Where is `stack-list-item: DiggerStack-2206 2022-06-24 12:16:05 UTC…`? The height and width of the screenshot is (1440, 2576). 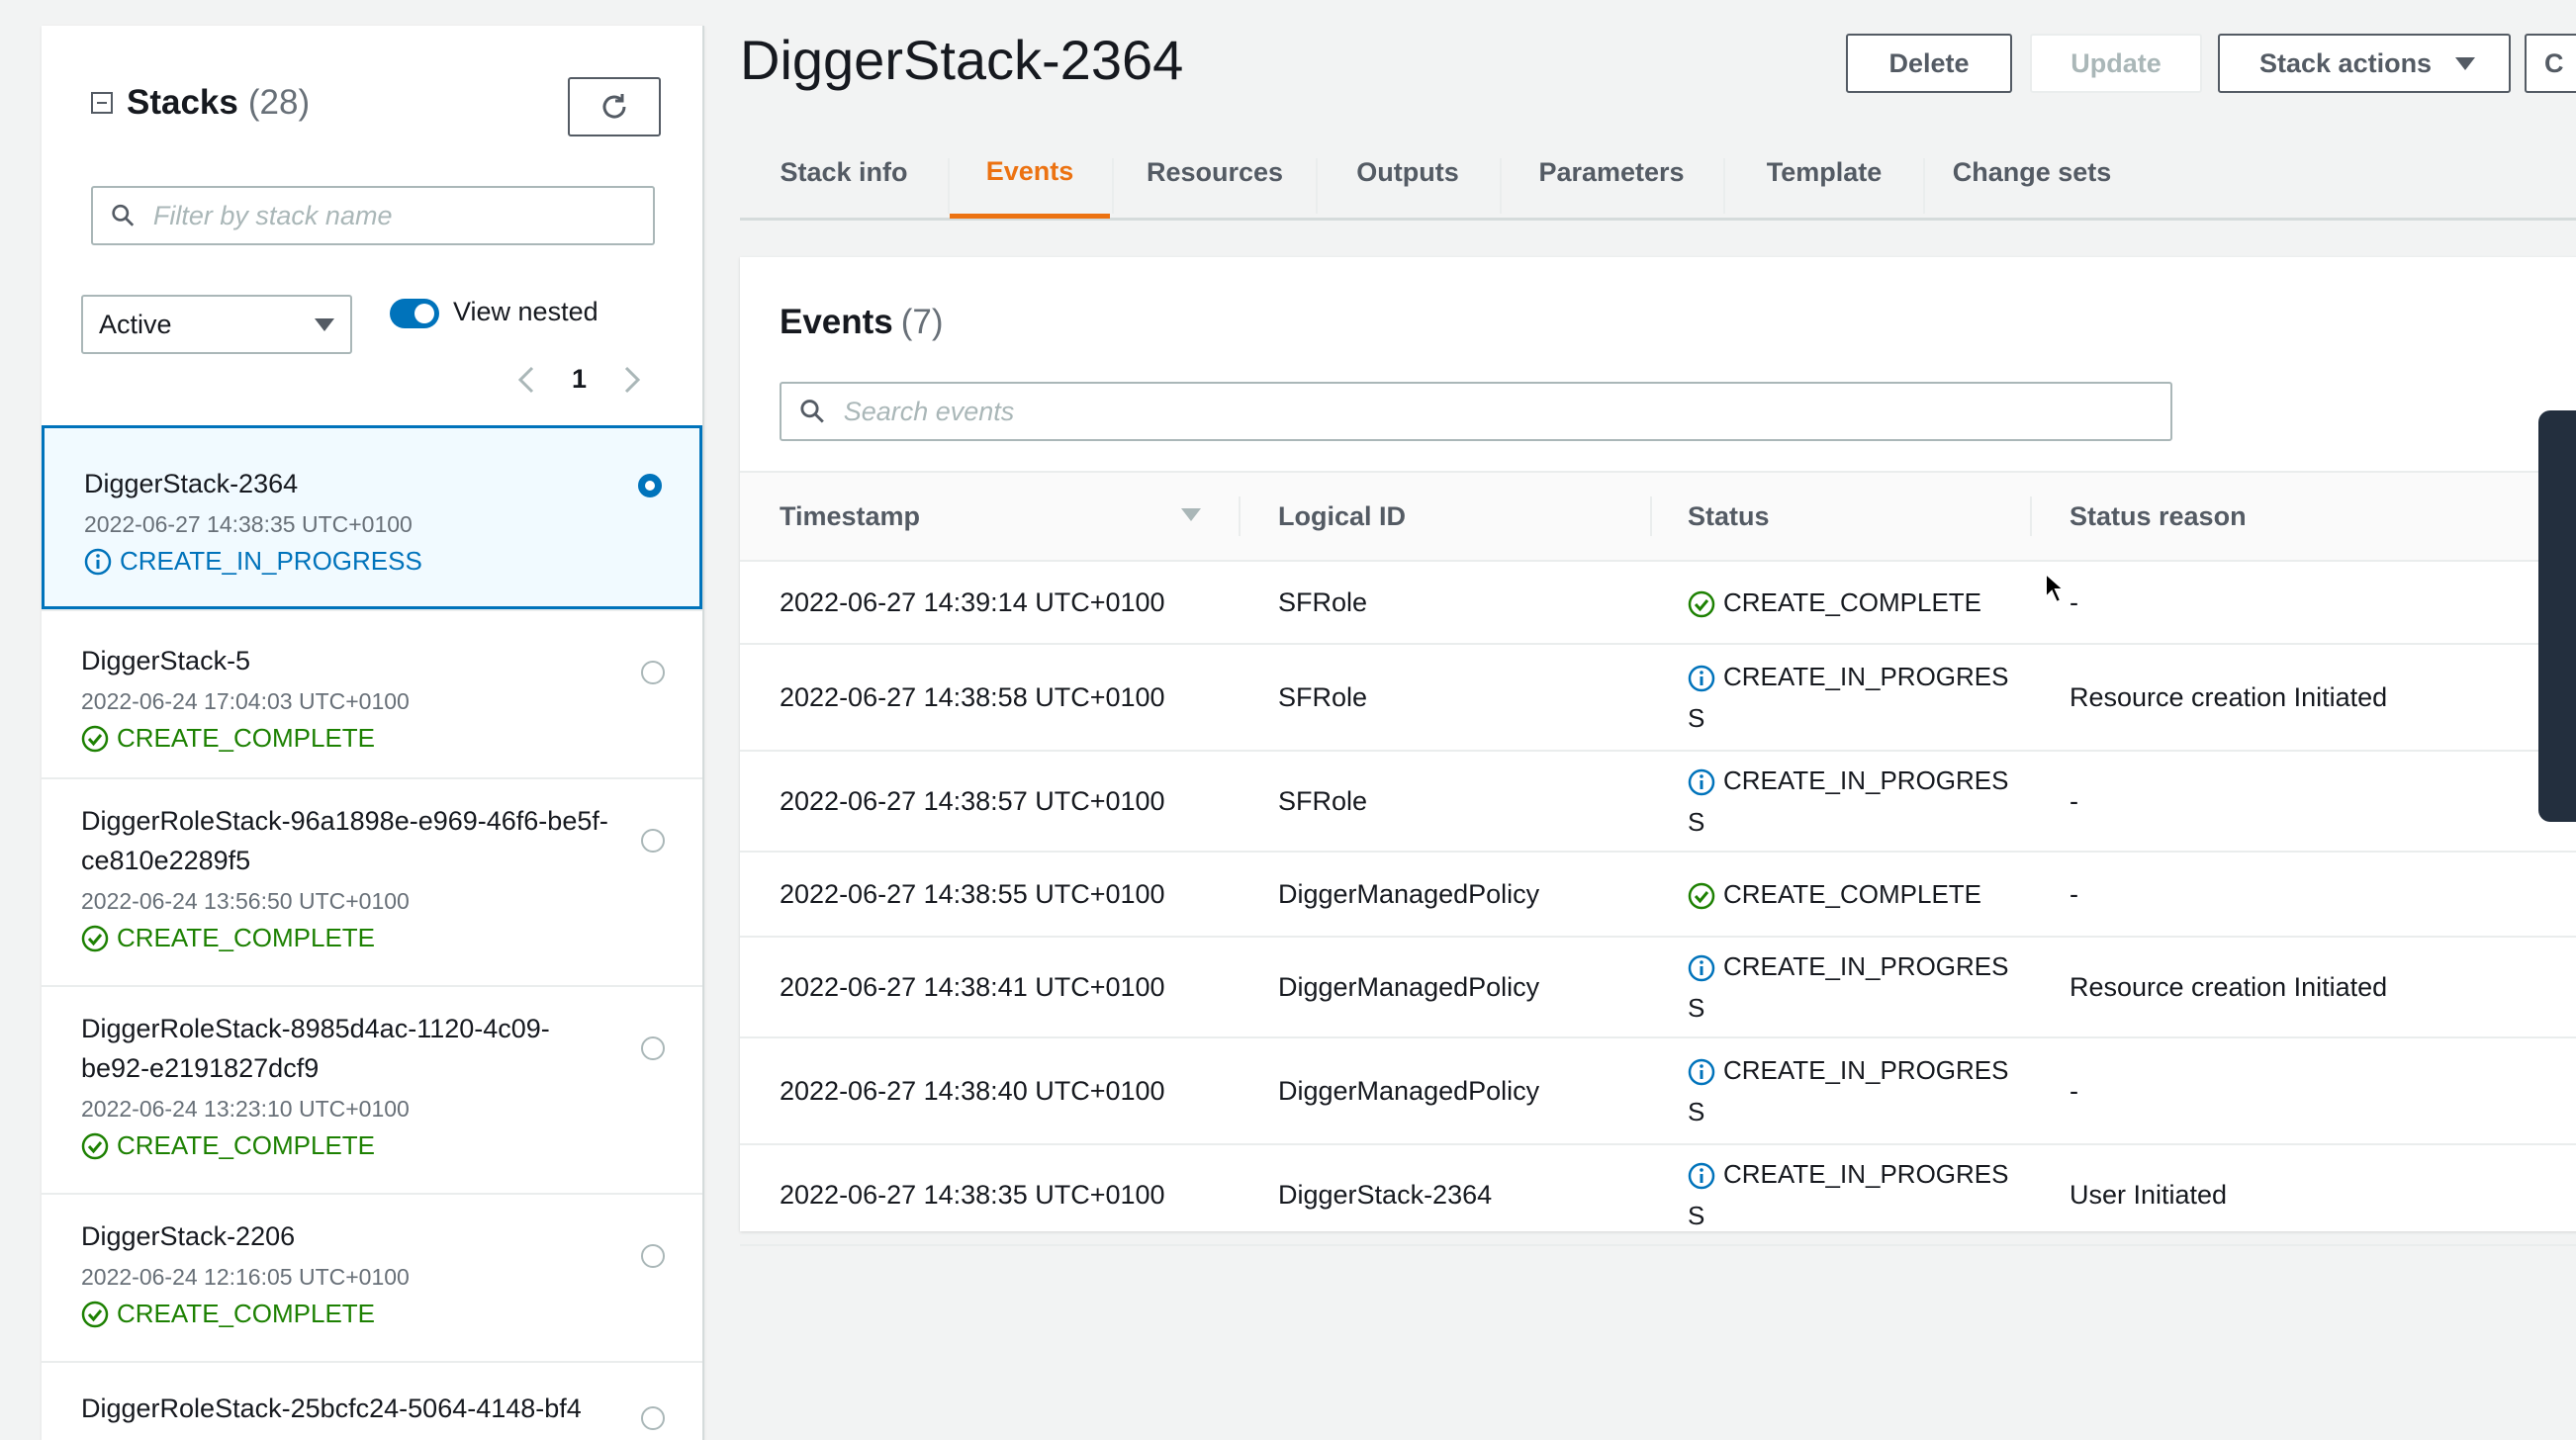 stack-list-item: DiggerStack-2206 2022-06-24 12:16:05 UTC… is located at coordinates (372, 1277).